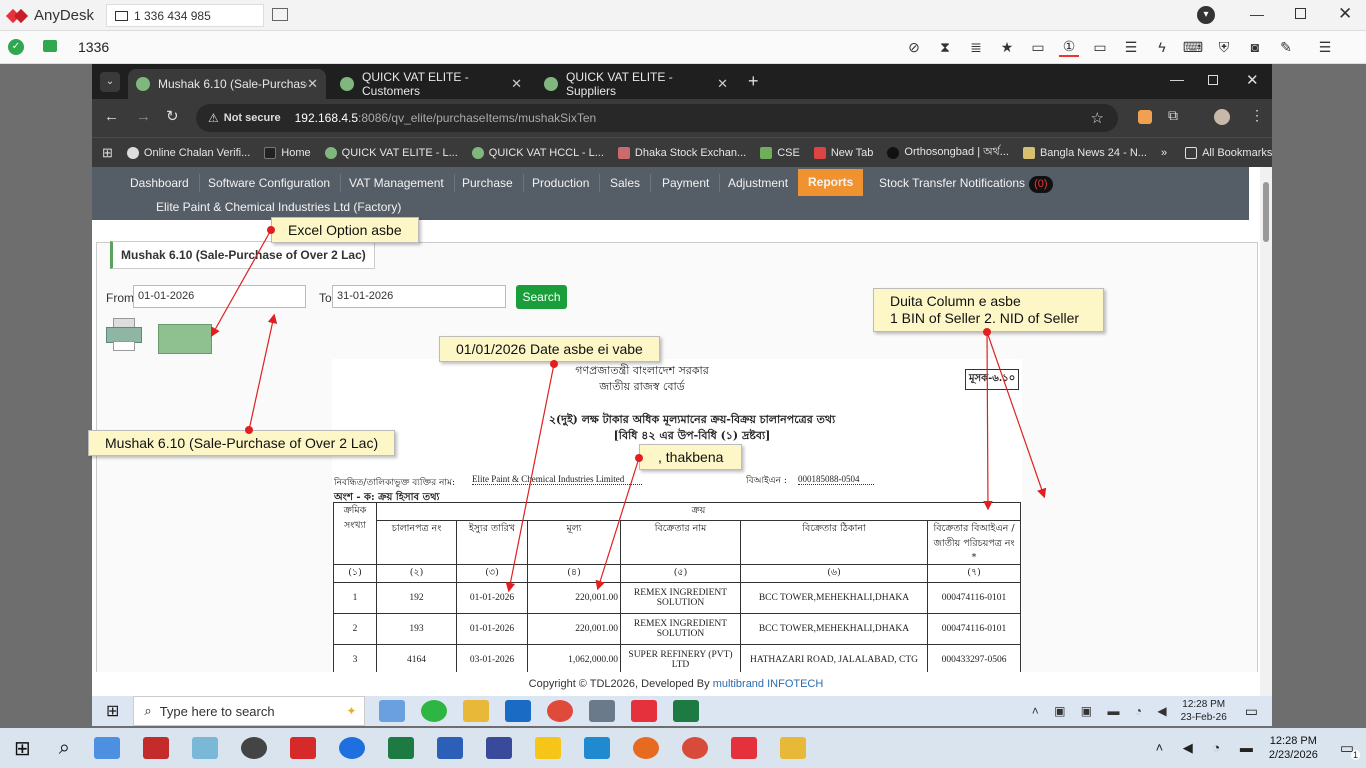 The width and height of the screenshot is (1366, 768). Describe the element at coordinates (124, 336) in the screenshot. I see `printer-icon` at that location.